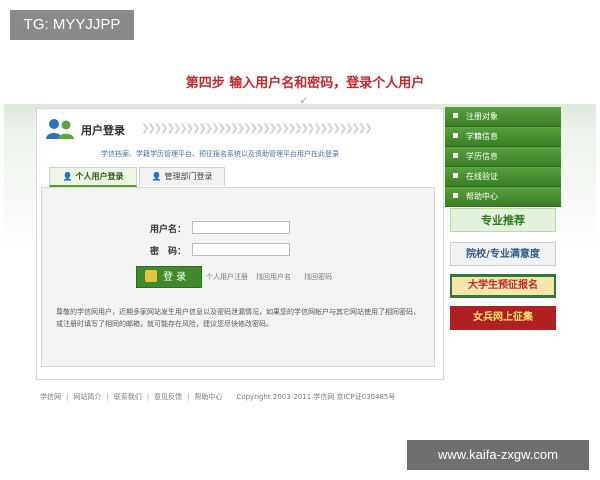  Describe the element at coordinates (208, 397) in the screenshot. I see `footer-link-help: 帮助中心` at that location.